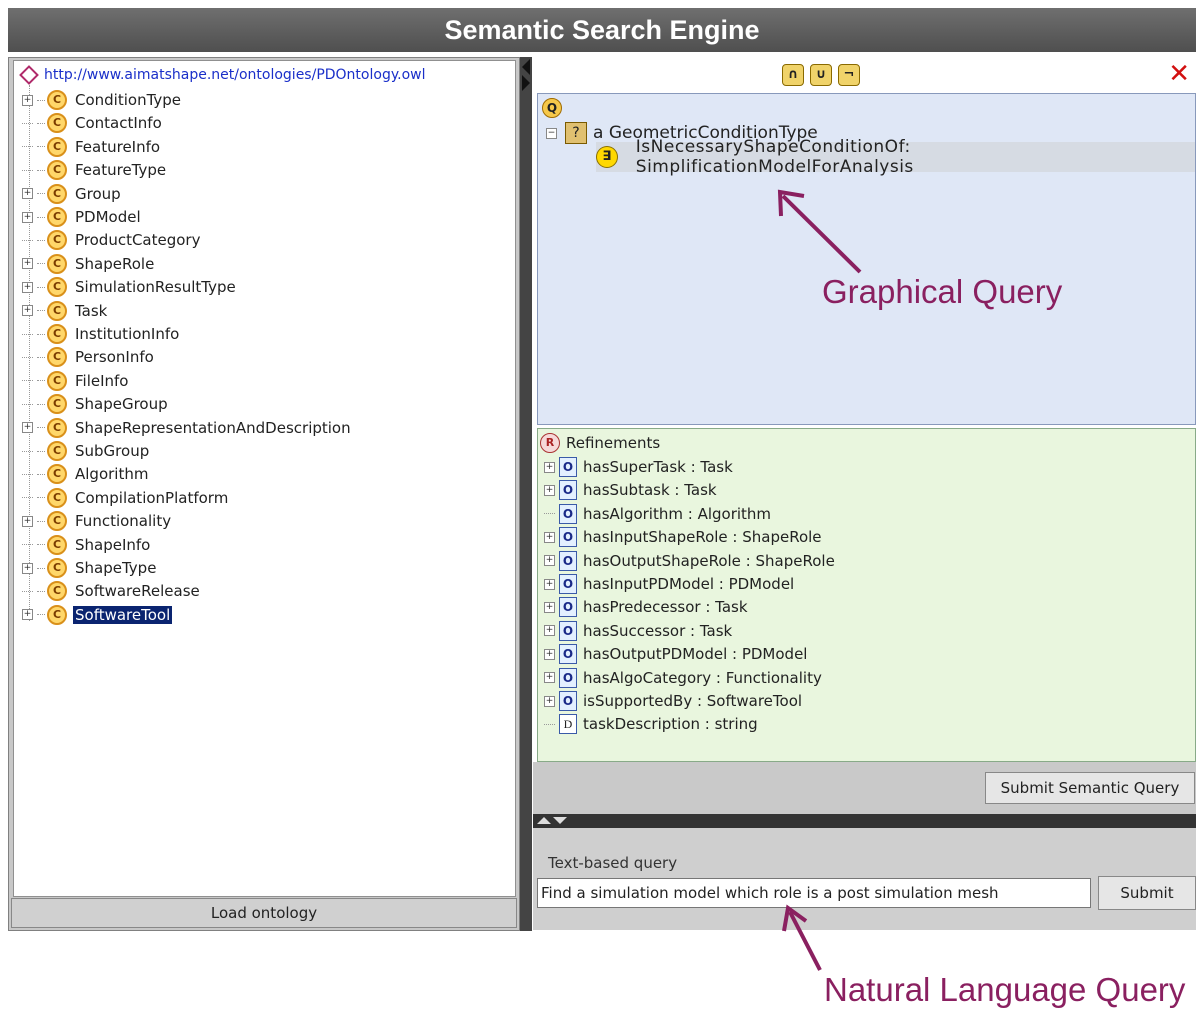  Describe the element at coordinates (821, 234) in the screenshot. I see `graphical-arrow` at that location.